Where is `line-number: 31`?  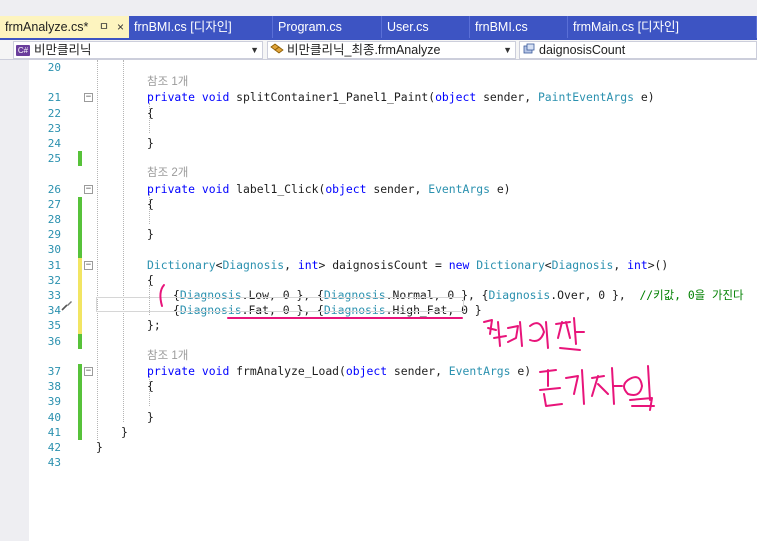
line-number: 31 is located at coordinates (54, 265).